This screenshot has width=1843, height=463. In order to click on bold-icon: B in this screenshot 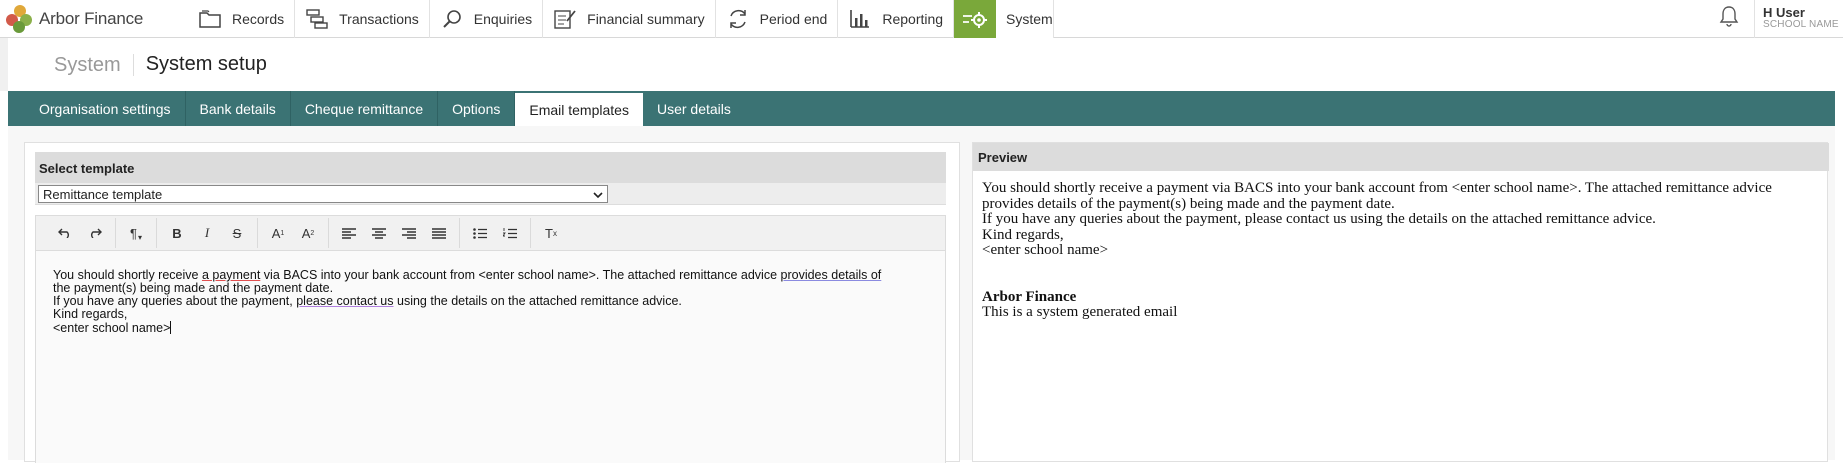, I will do `click(177, 233)`.